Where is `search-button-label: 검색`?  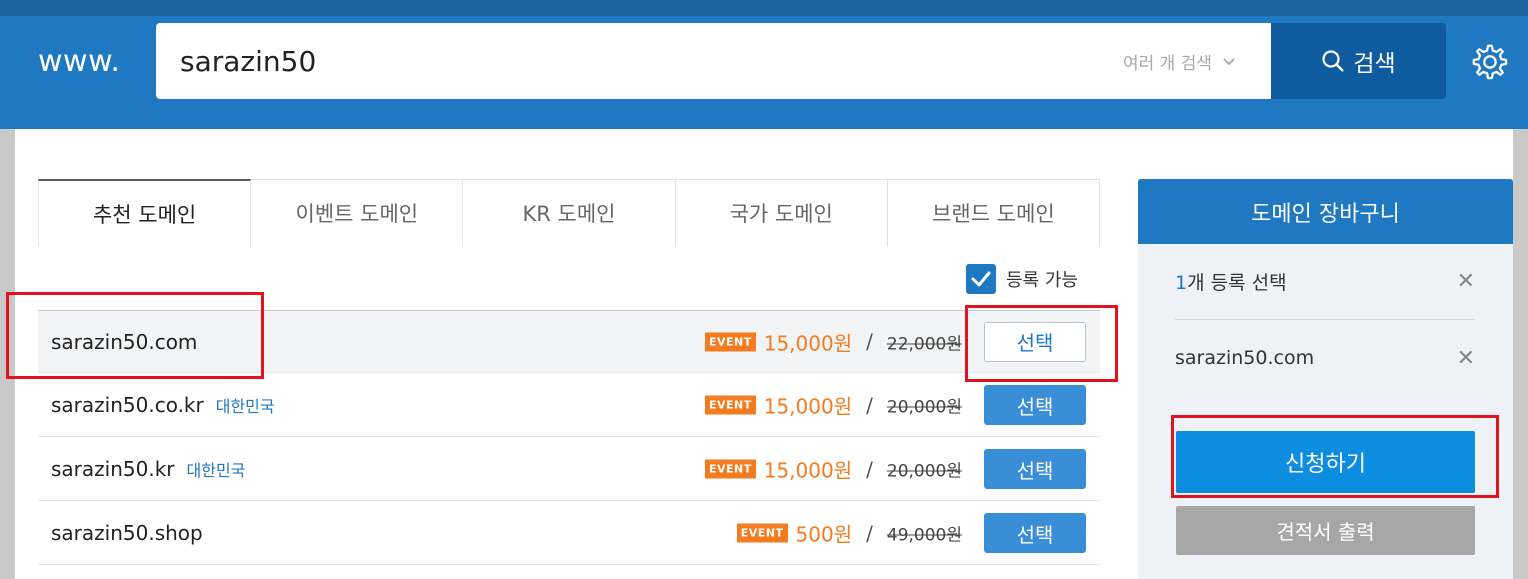 search-button-label: 검색 is located at coordinates (1374, 64).